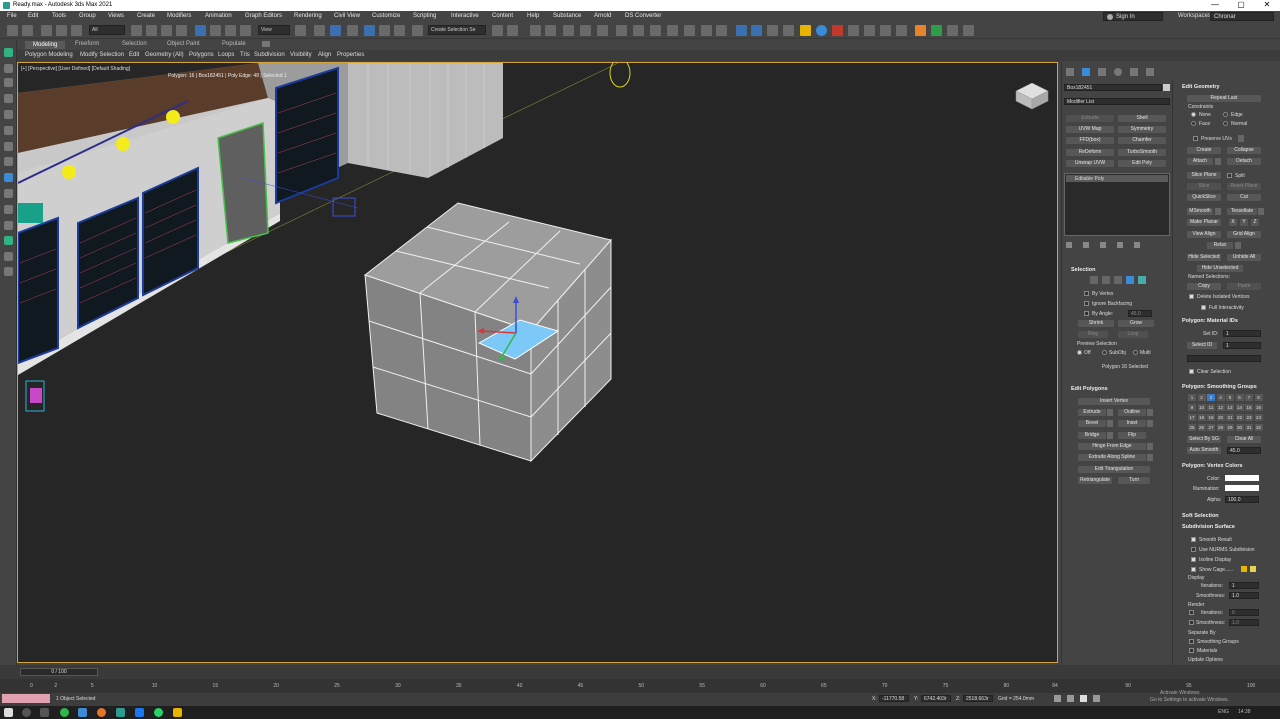 The height and width of the screenshot is (719, 1280). What do you see at coordinates (1244, 612) in the screenshot?
I see `render-iterations-field: 0` at bounding box center [1244, 612].